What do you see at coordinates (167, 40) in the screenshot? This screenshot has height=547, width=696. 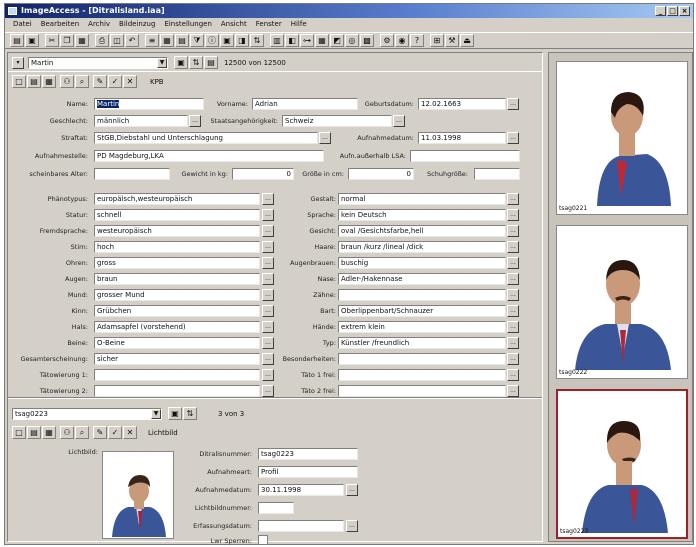 I see `grid-view-icon: ▦` at bounding box center [167, 40].